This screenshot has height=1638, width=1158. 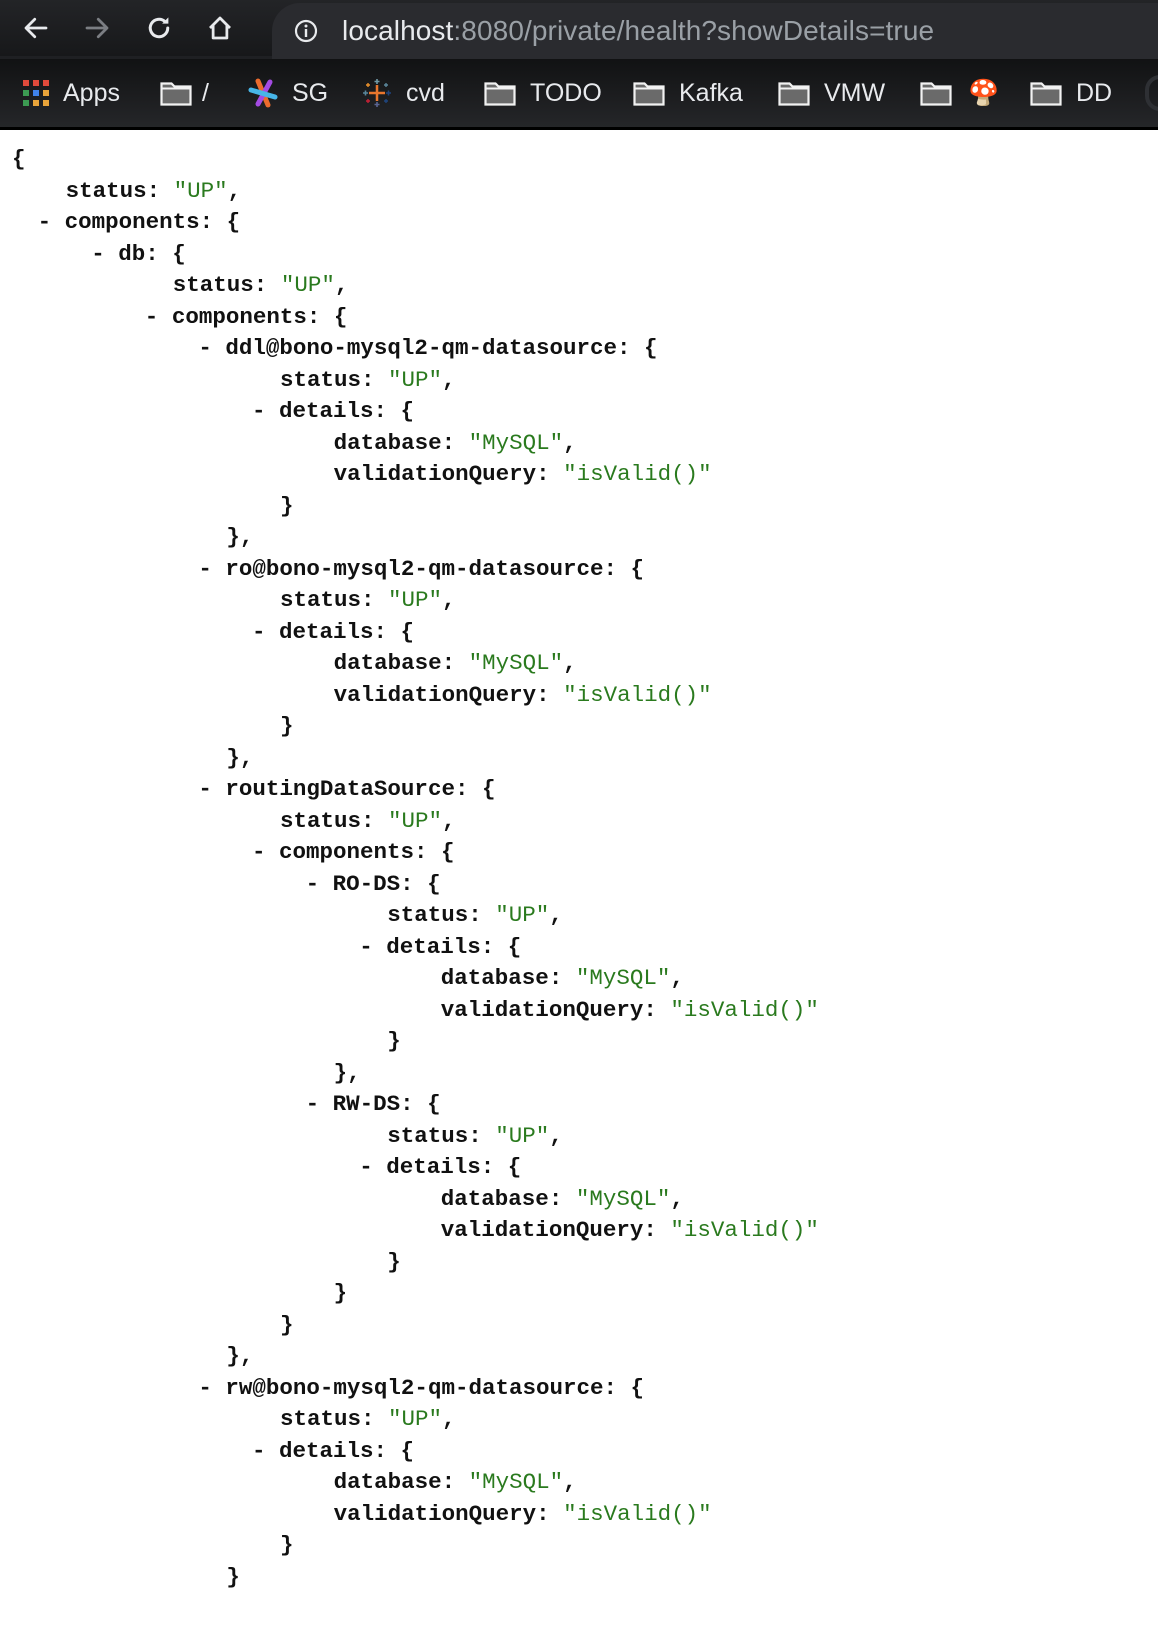 I want to click on bookmark-label: Kafka, so click(x=711, y=92).